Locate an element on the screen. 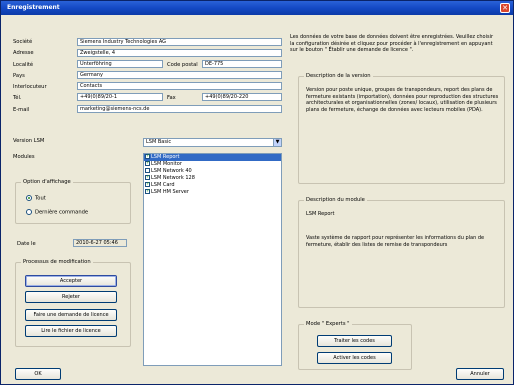 The width and height of the screenshot is (514, 385). read-license-button: Lire le fichier de licence is located at coordinates (71, 331).